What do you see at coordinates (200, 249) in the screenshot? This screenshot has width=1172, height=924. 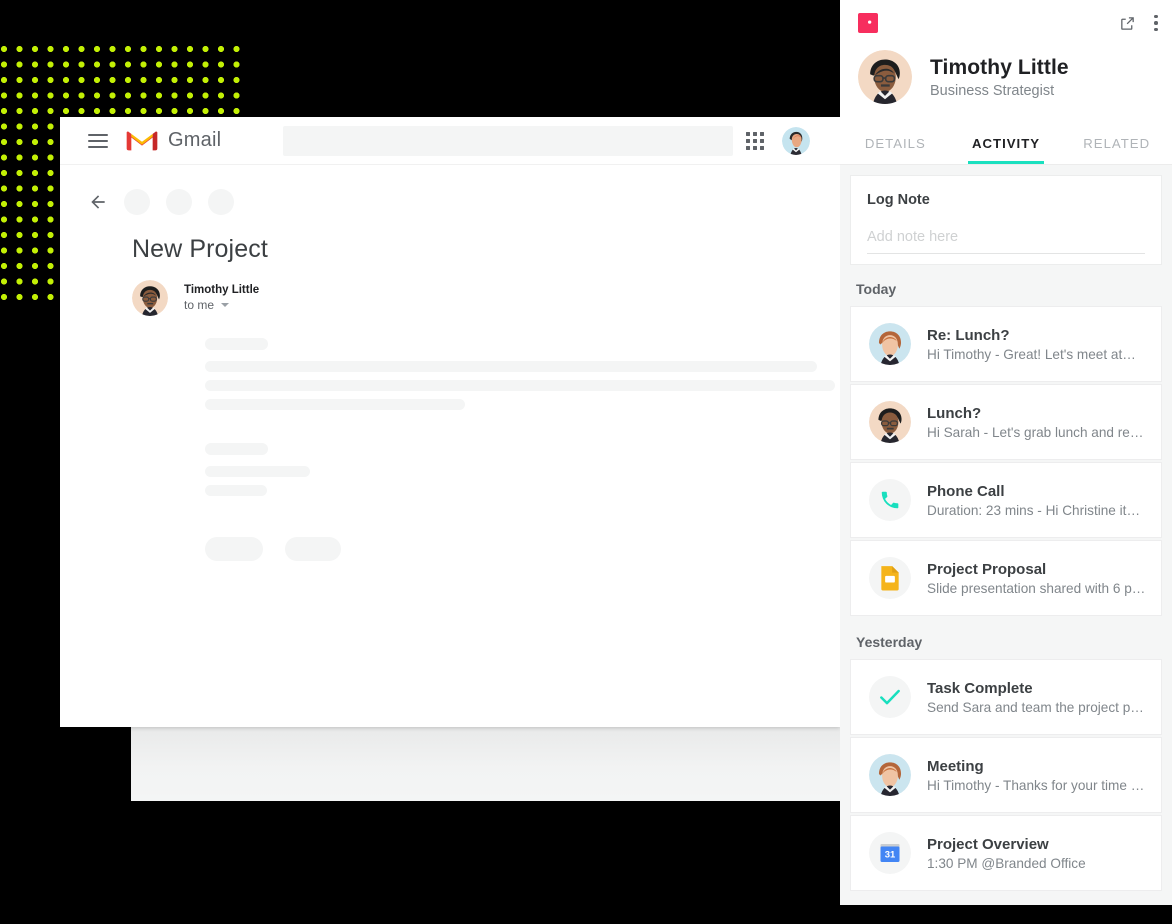 I see `message-subject: New Project` at bounding box center [200, 249].